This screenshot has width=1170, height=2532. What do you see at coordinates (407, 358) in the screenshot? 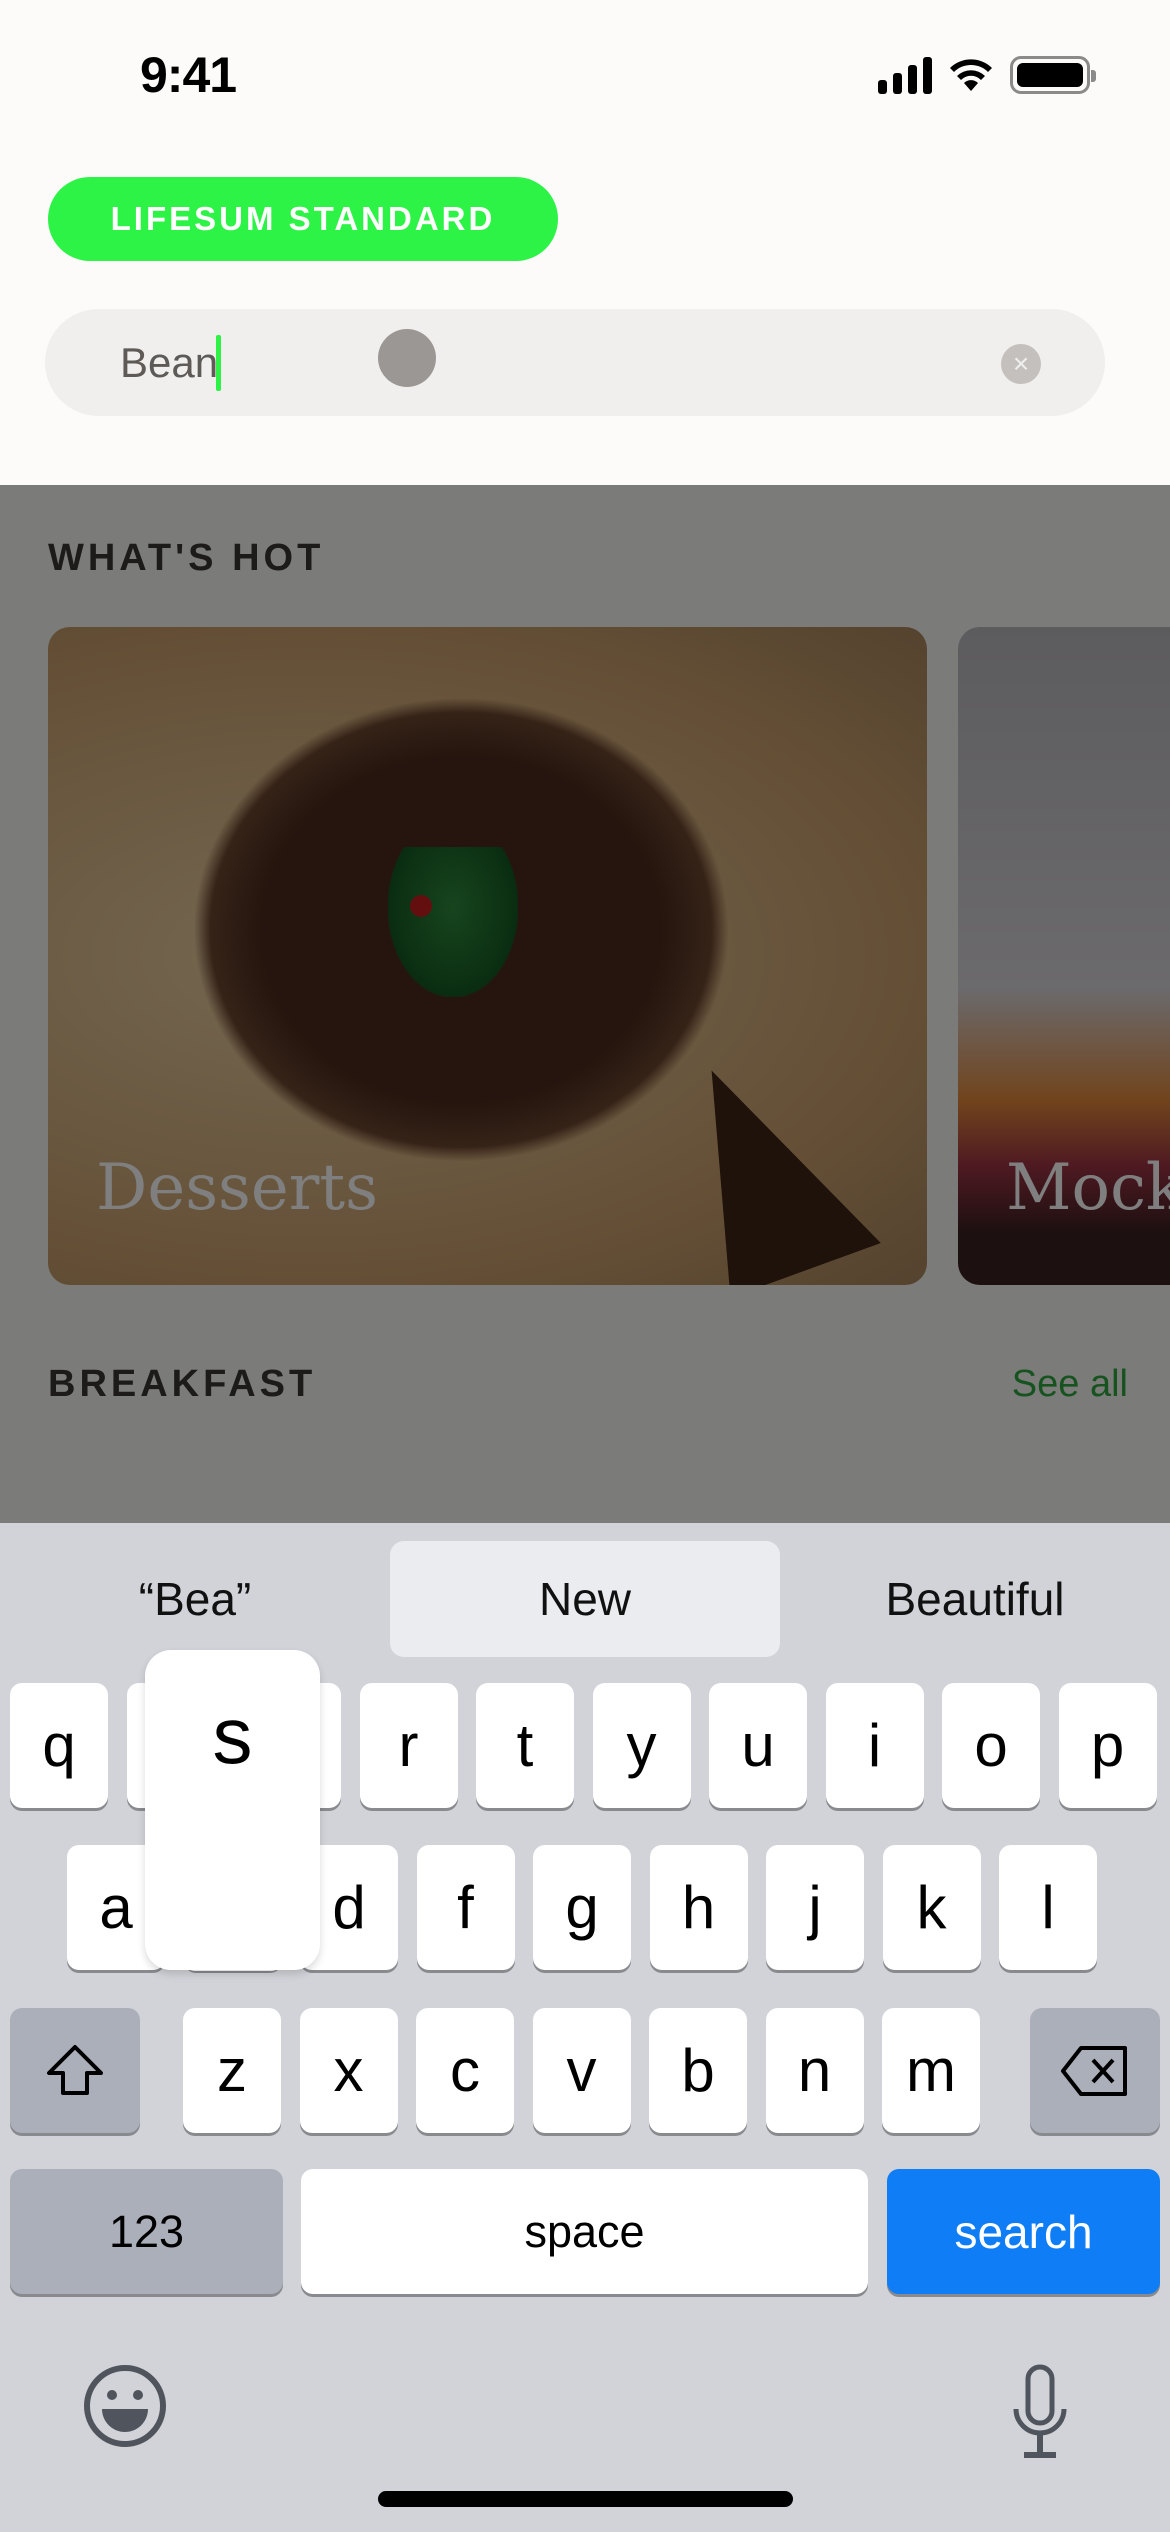
I see `touch-indicator` at bounding box center [407, 358].